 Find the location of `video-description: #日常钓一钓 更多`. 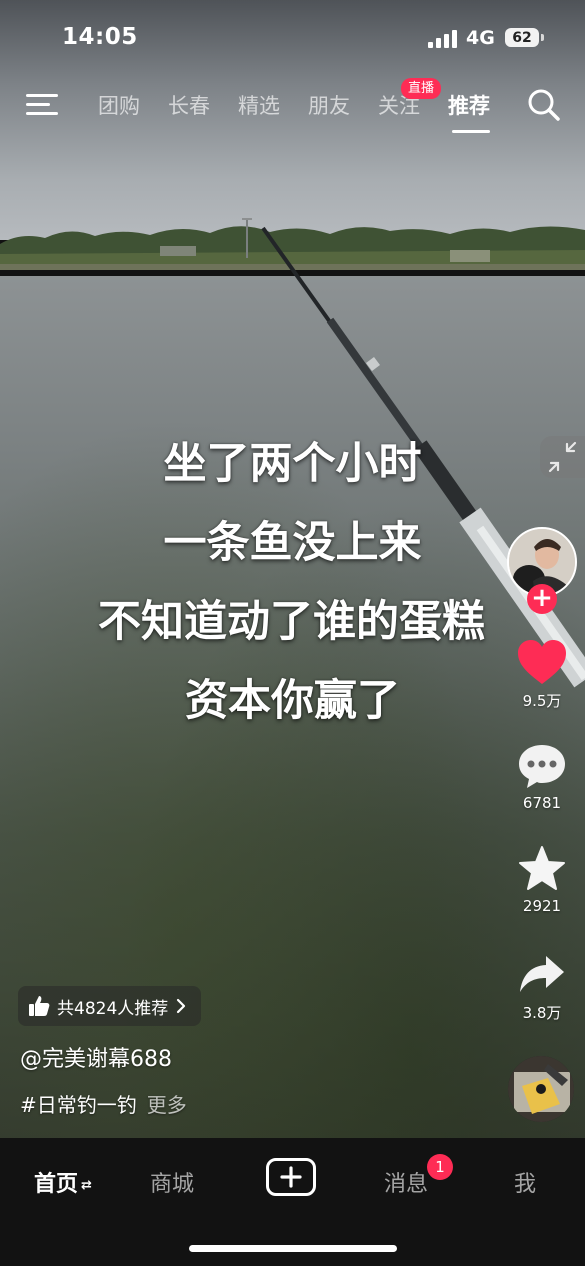

video-description: #日常钓一钓 更多 is located at coordinates (103, 1103).